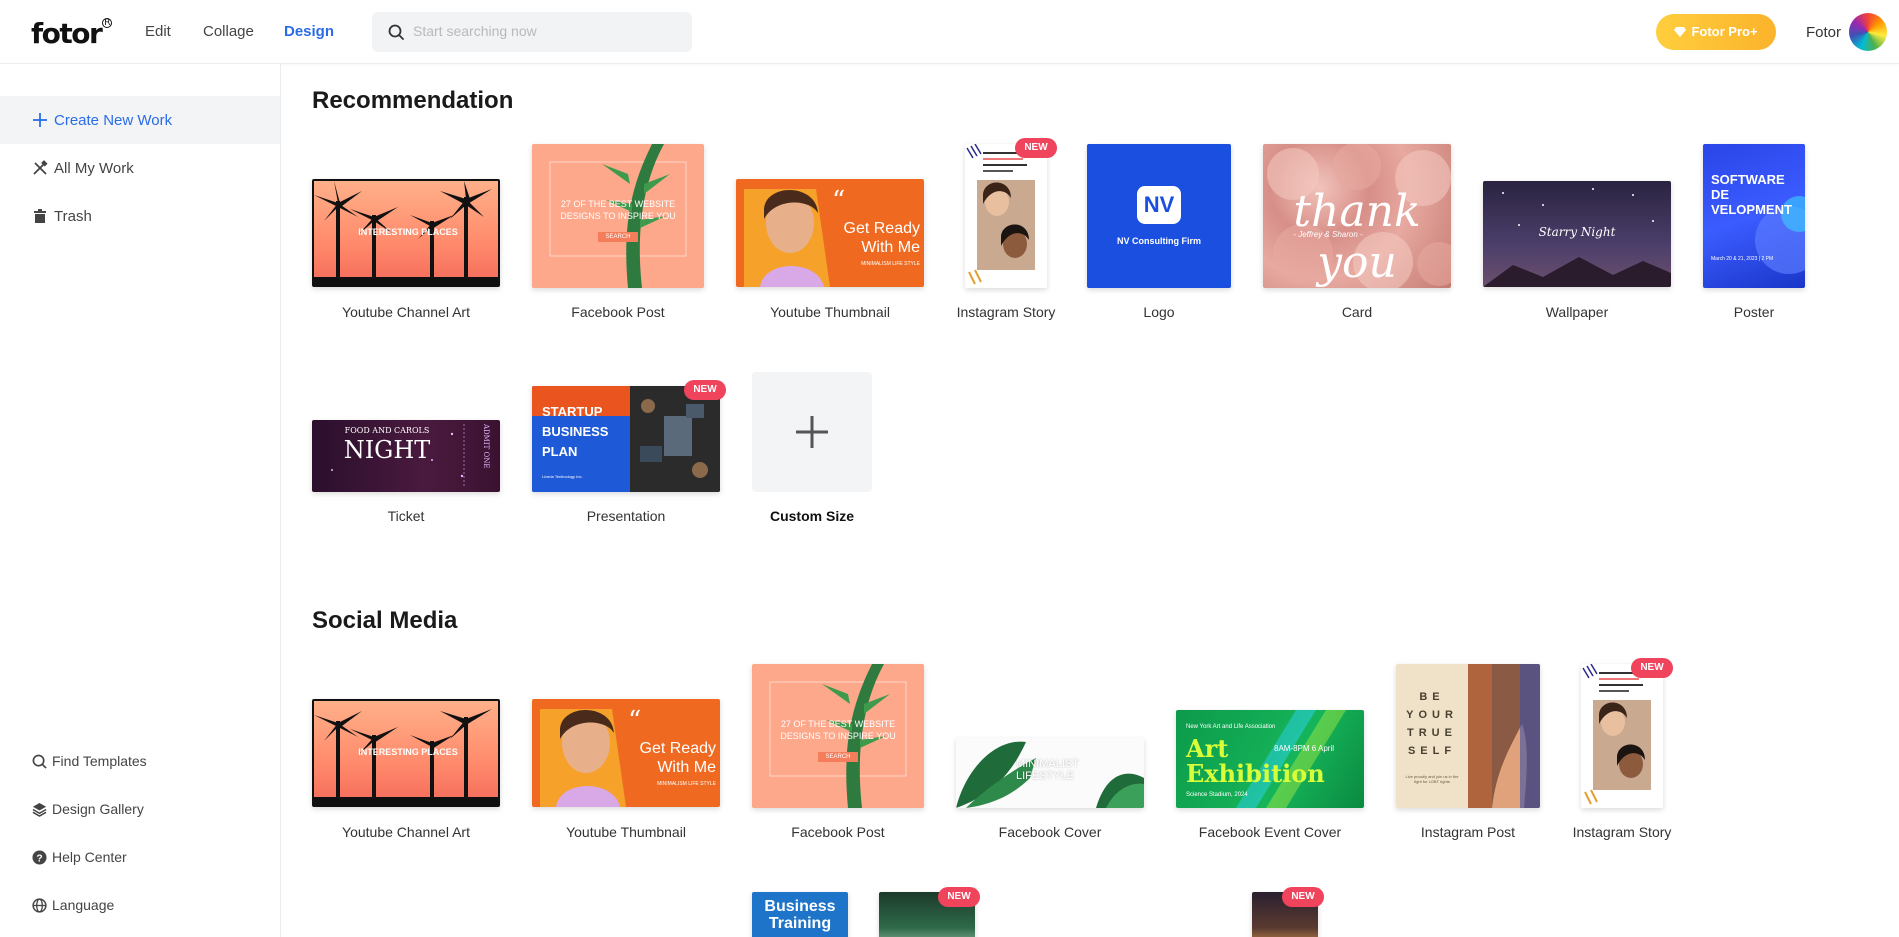 This screenshot has width=1899, height=937. What do you see at coordinates (1270, 832) in the screenshot?
I see `template-label: Facebook Event Cover` at bounding box center [1270, 832].